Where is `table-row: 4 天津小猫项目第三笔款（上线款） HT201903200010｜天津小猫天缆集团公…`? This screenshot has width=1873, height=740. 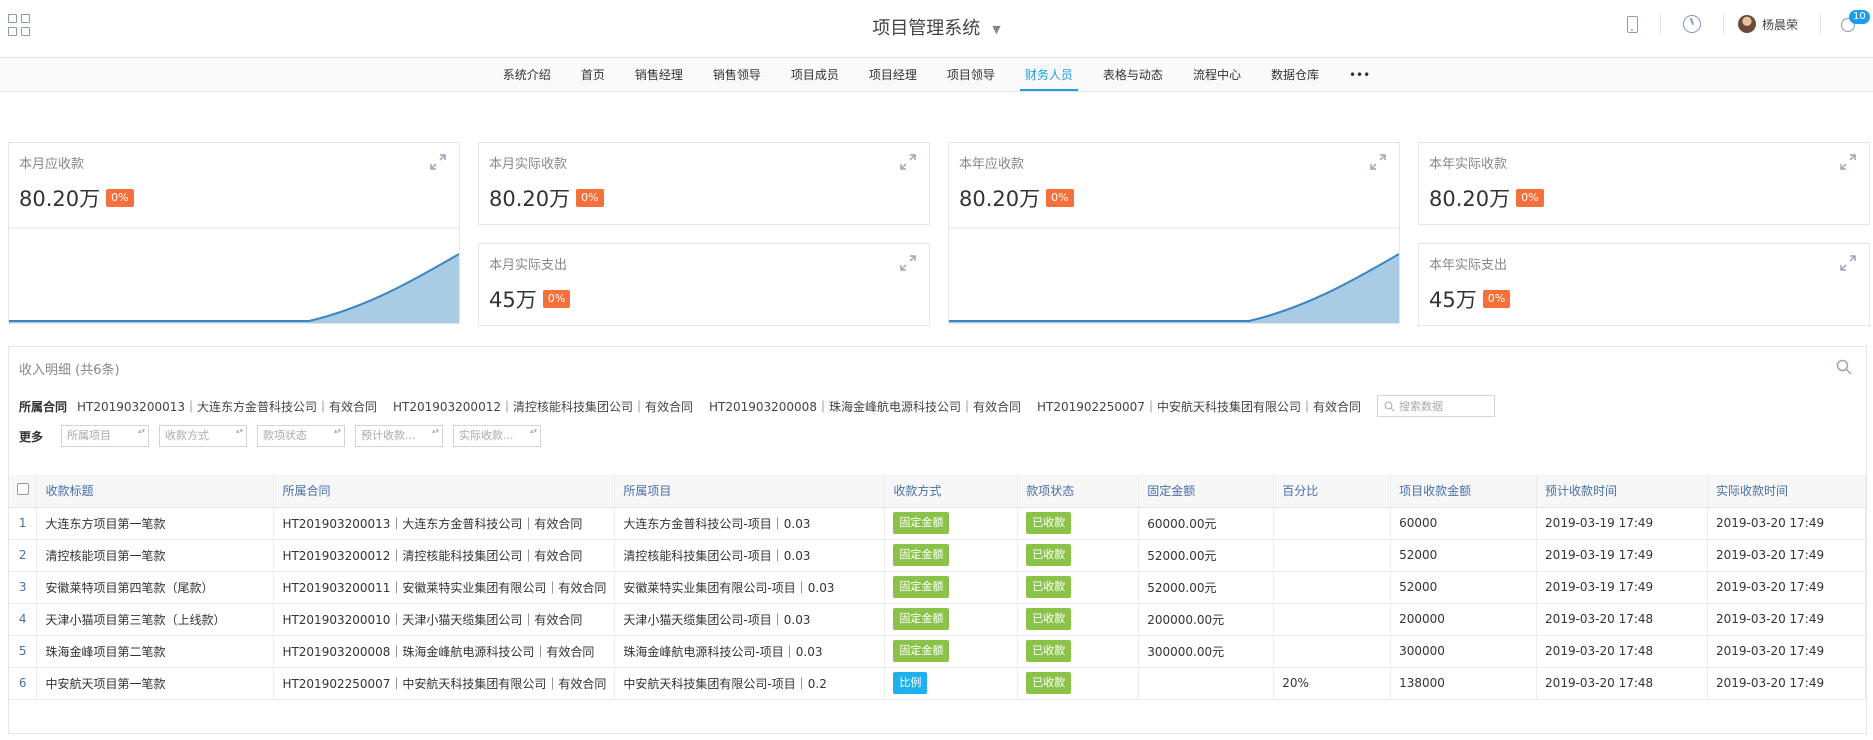
table-row: 4 天津小猫项目第三笔款（上线款） HT201903200010｜天津小猫天缆集团公… is located at coordinates (938, 619).